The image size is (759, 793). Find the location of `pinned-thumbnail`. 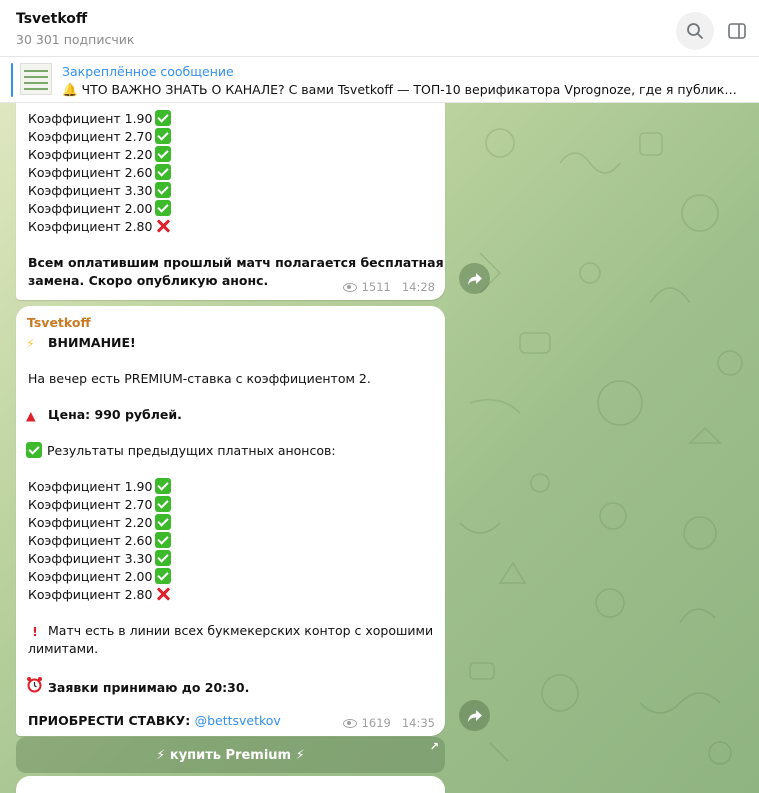

pinned-thumbnail is located at coordinates (36, 79).